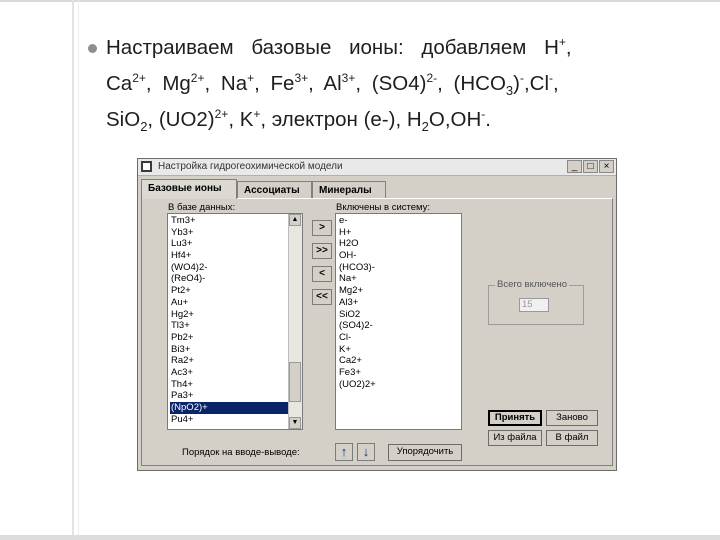 The width and height of the screenshot is (720, 540). What do you see at coordinates (78, 270) in the screenshot?
I see `slide-decor-line-thin` at bounding box center [78, 270].